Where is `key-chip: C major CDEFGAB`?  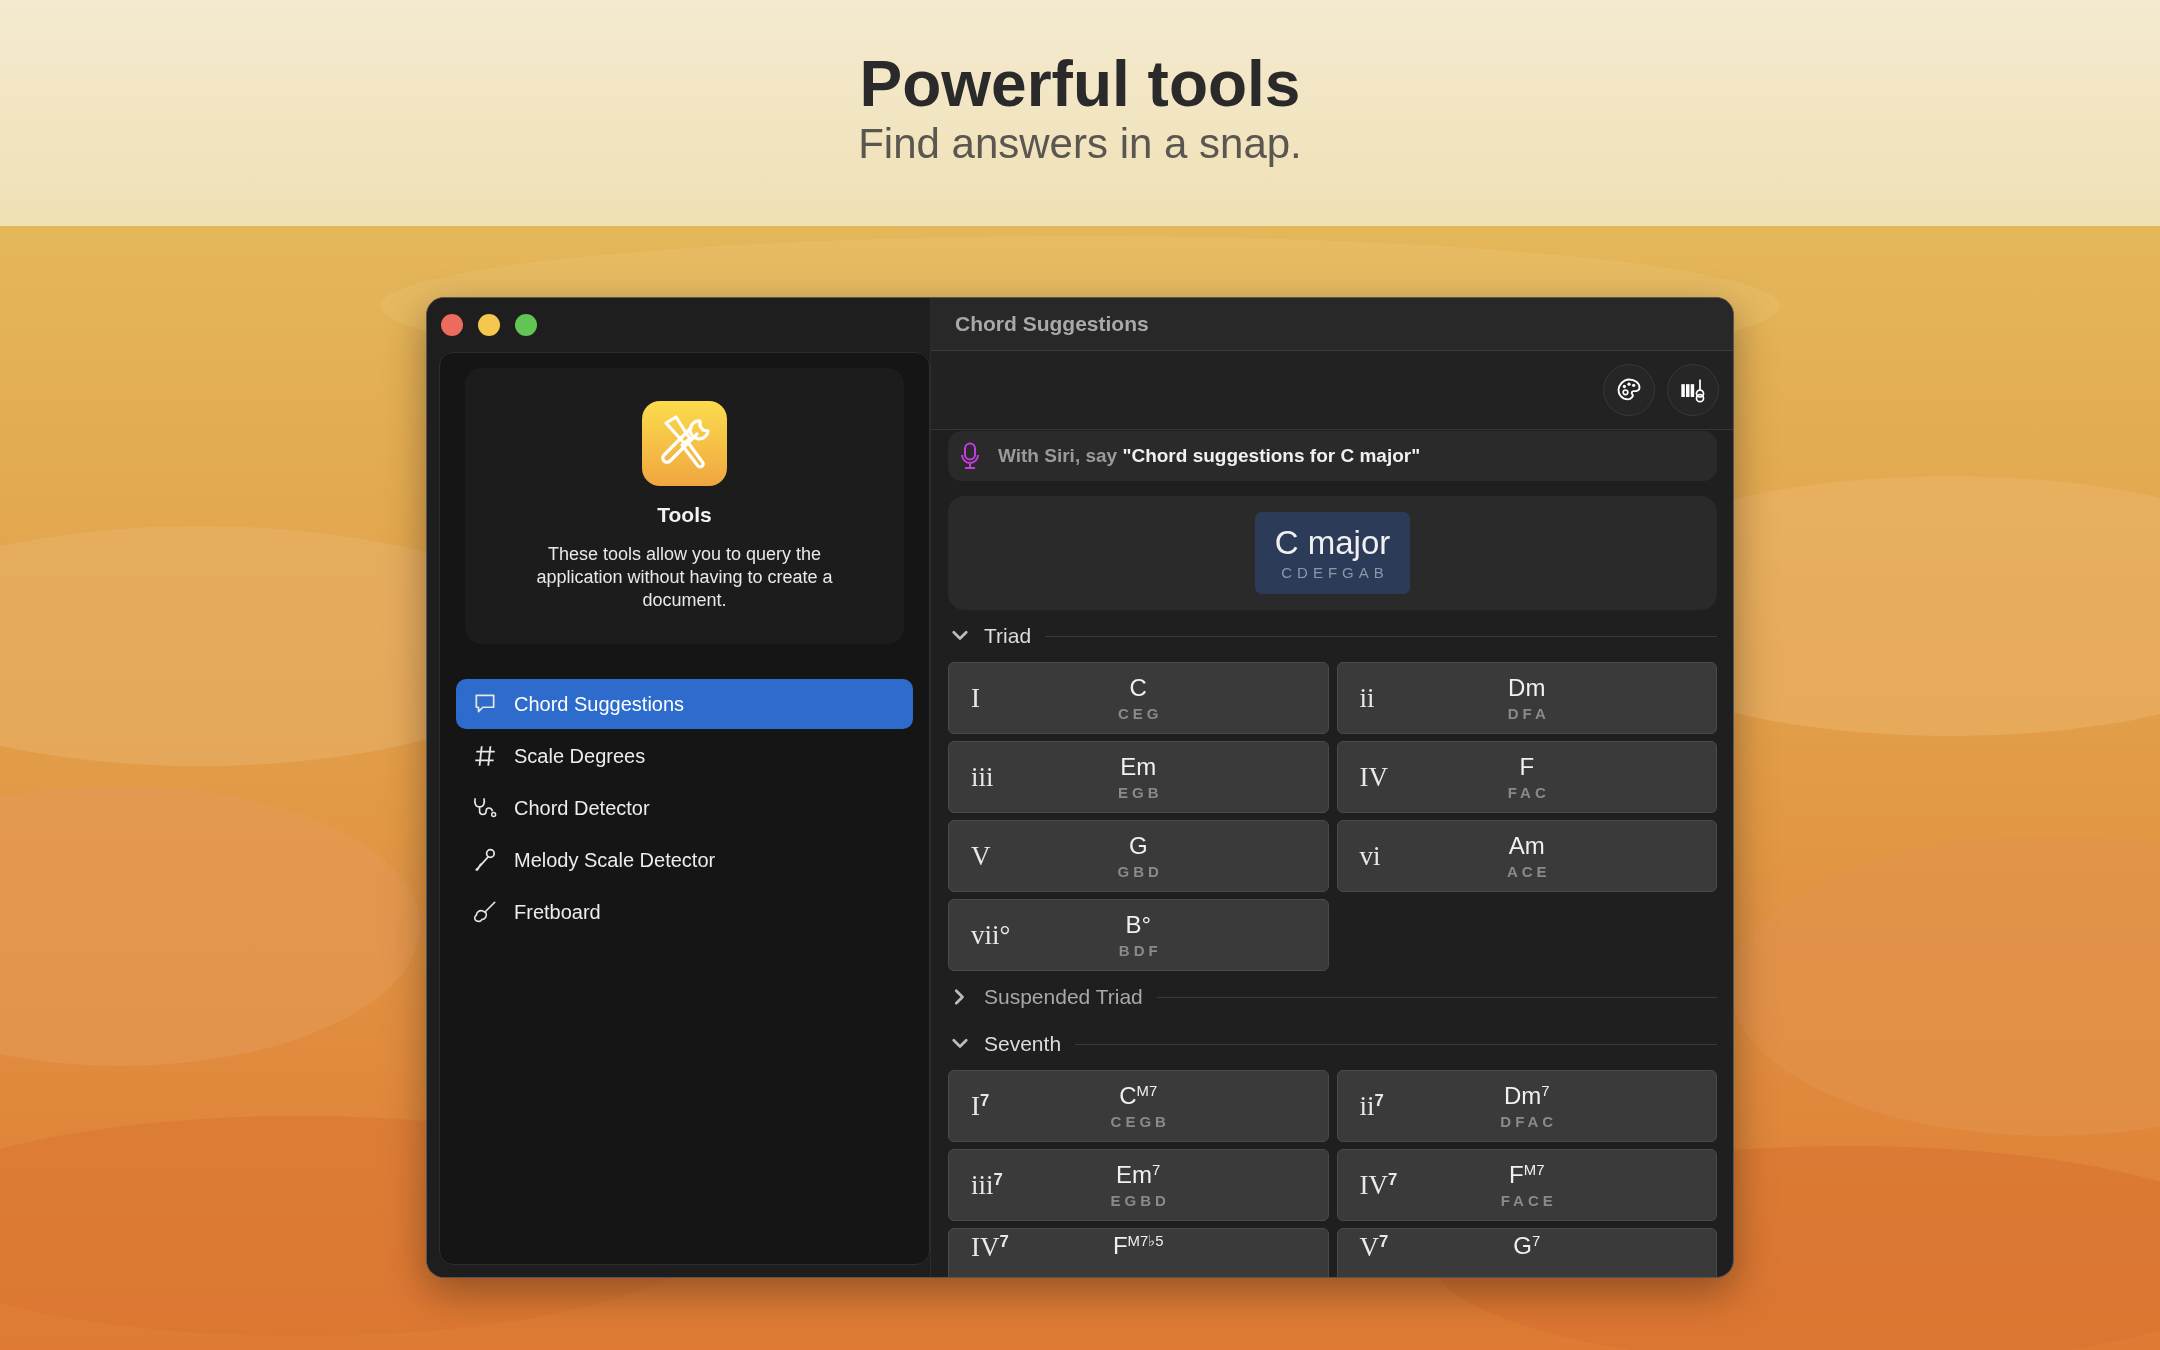
key-chip: C major CDEFGAB is located at coordinates (1332, 553).